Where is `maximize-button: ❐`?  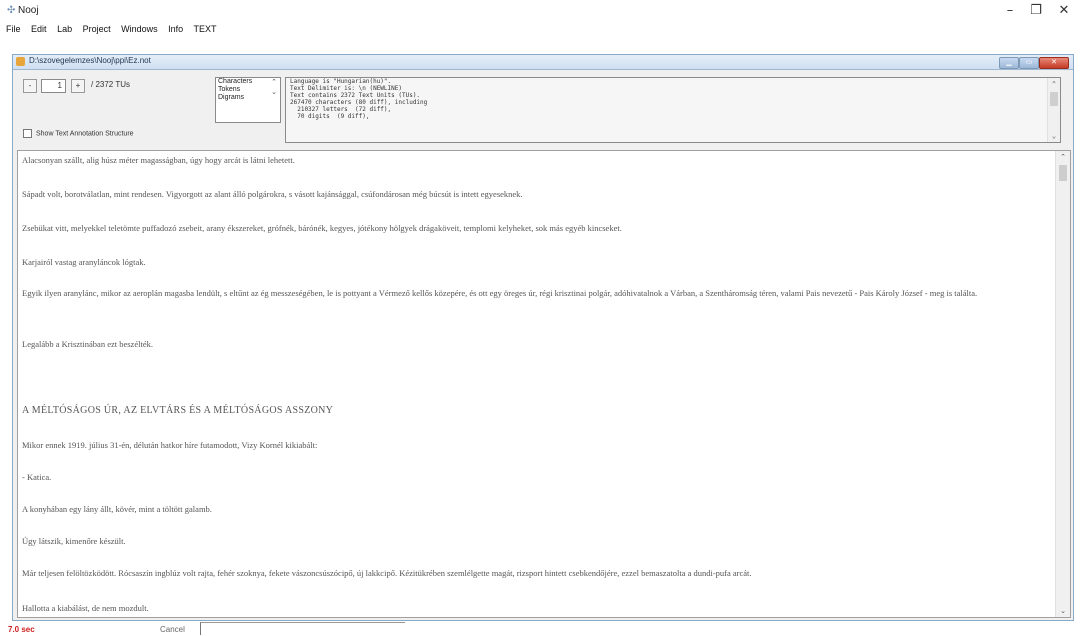 maximize-button: ❐ is located at coordinates (1036, 10).